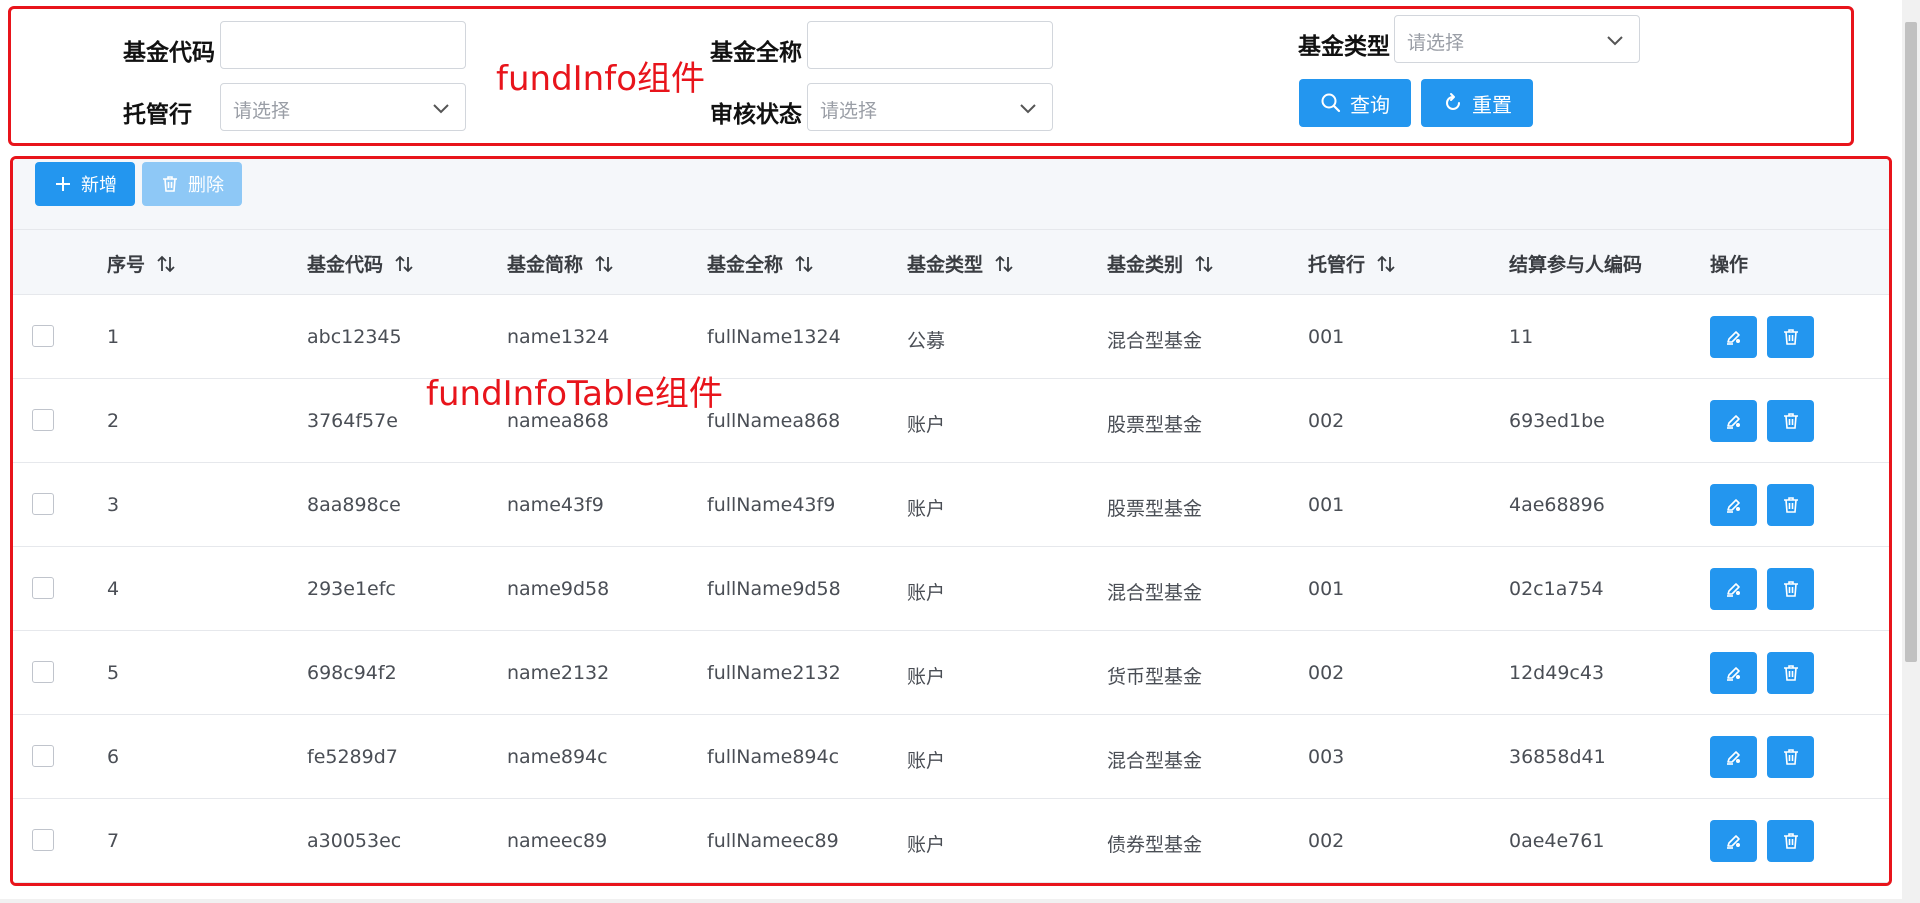  What do you see at coordinates (352, 421) in the screenshot?
I see `cell-fund-code: 3764f57e` at bounding box center [352, 421].